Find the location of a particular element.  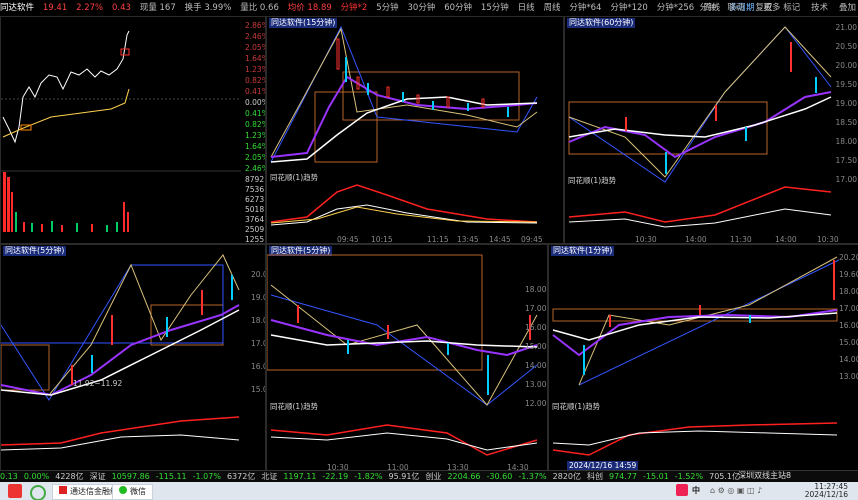

tray-icons: ⌂ ⚙ ◎ ▣ ◫ ♪ is located at coordinates (736, 491).